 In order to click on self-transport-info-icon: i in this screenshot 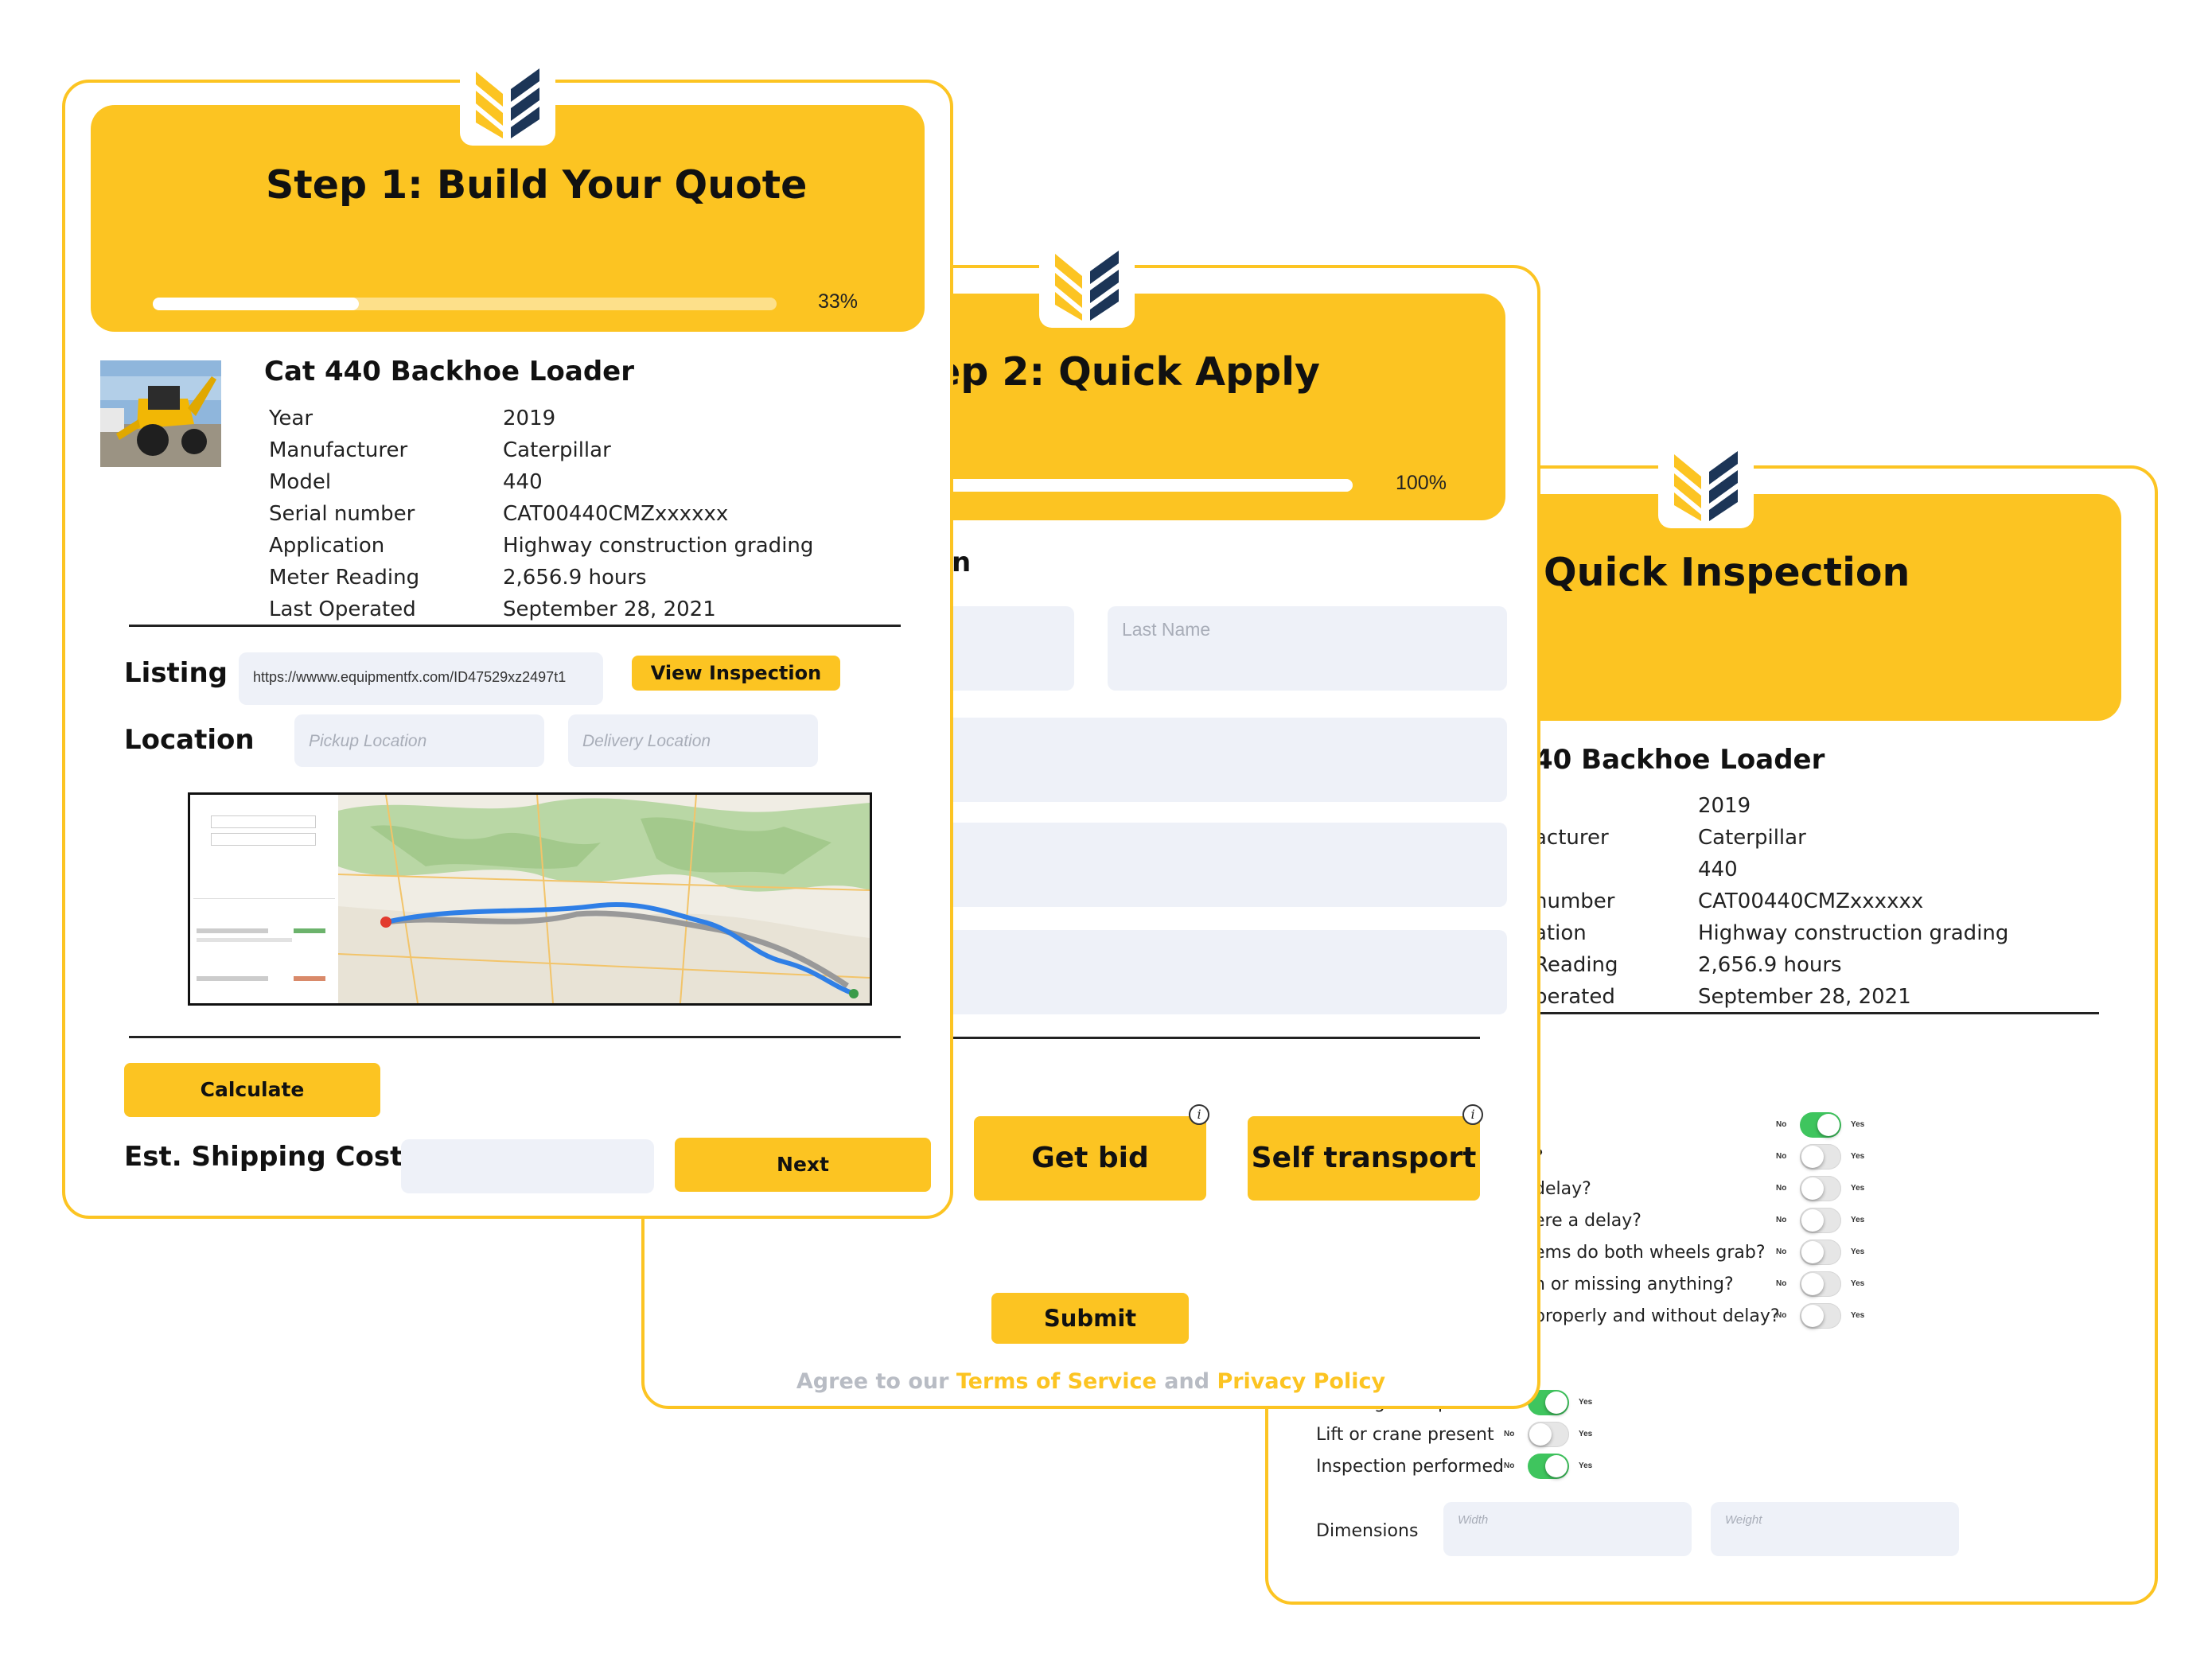, I will do `click(1473, 1114)`.